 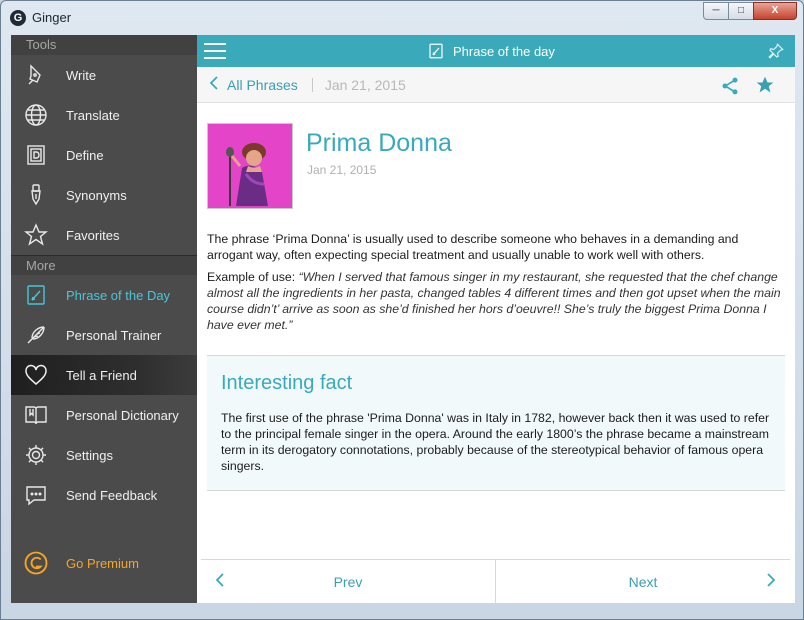 I want to click on pen-icon, so click(x=36, y=75).